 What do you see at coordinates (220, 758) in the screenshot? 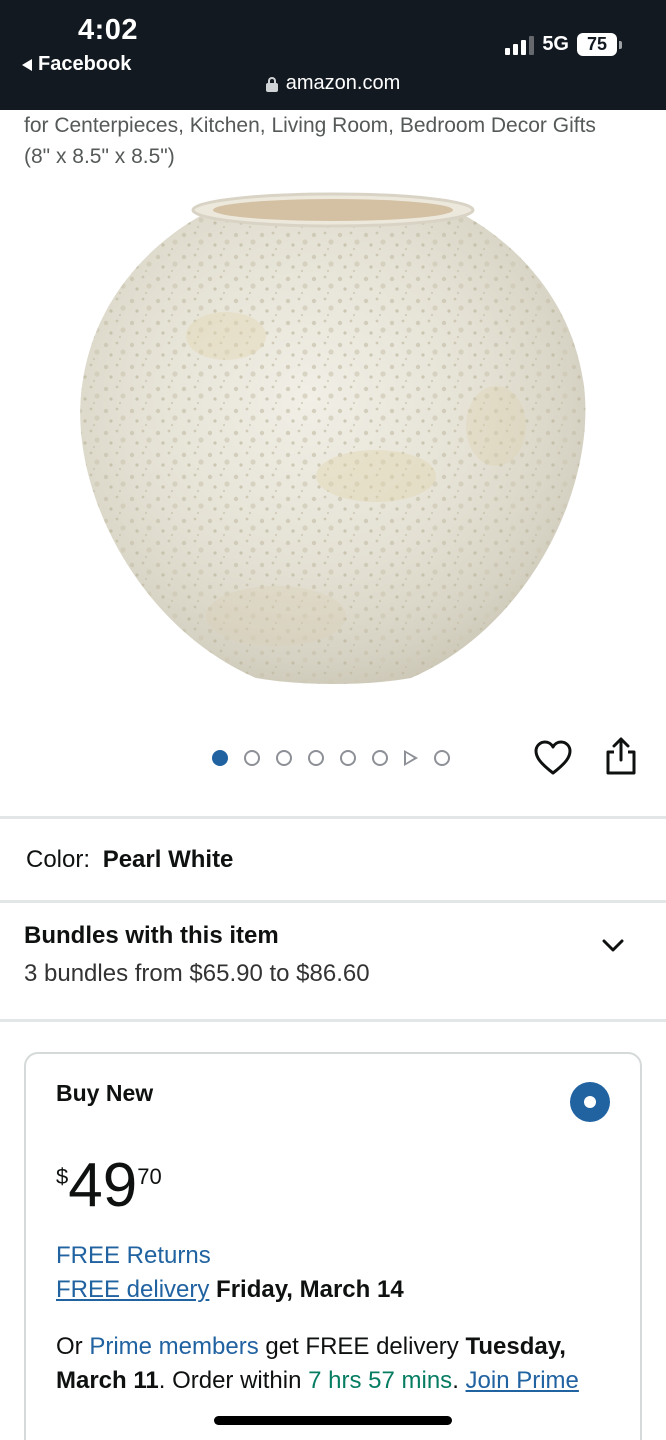
I see `pager-dot-active` at bounding box center [220, 758].